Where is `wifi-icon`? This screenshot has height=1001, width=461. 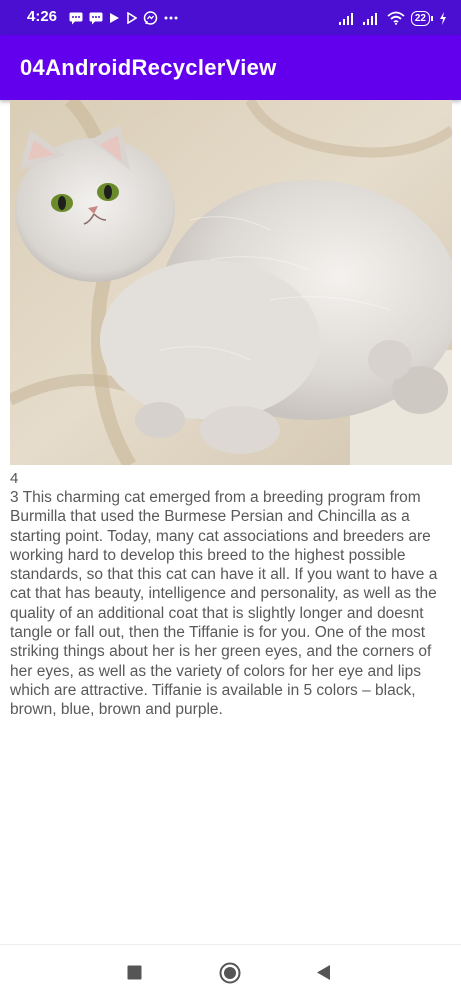 wifi-icon is located at coordinates (396, 18).